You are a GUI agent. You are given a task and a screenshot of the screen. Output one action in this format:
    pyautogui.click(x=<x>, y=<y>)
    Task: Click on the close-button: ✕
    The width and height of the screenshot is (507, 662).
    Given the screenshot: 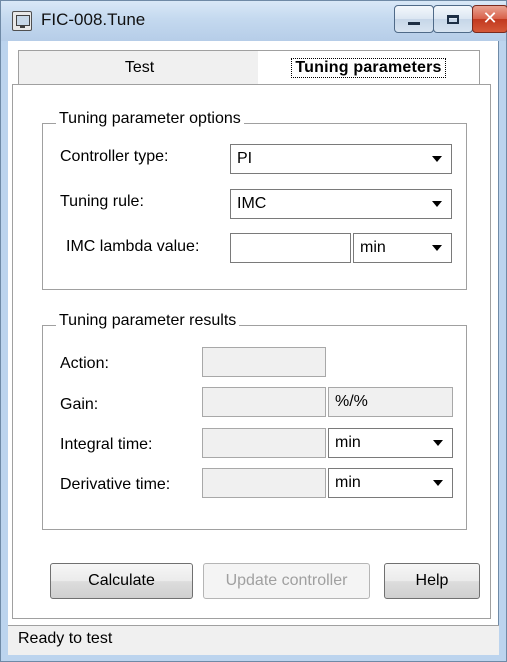 What is the action you would take?
    pyautogui.click(x=489, y=19)
    